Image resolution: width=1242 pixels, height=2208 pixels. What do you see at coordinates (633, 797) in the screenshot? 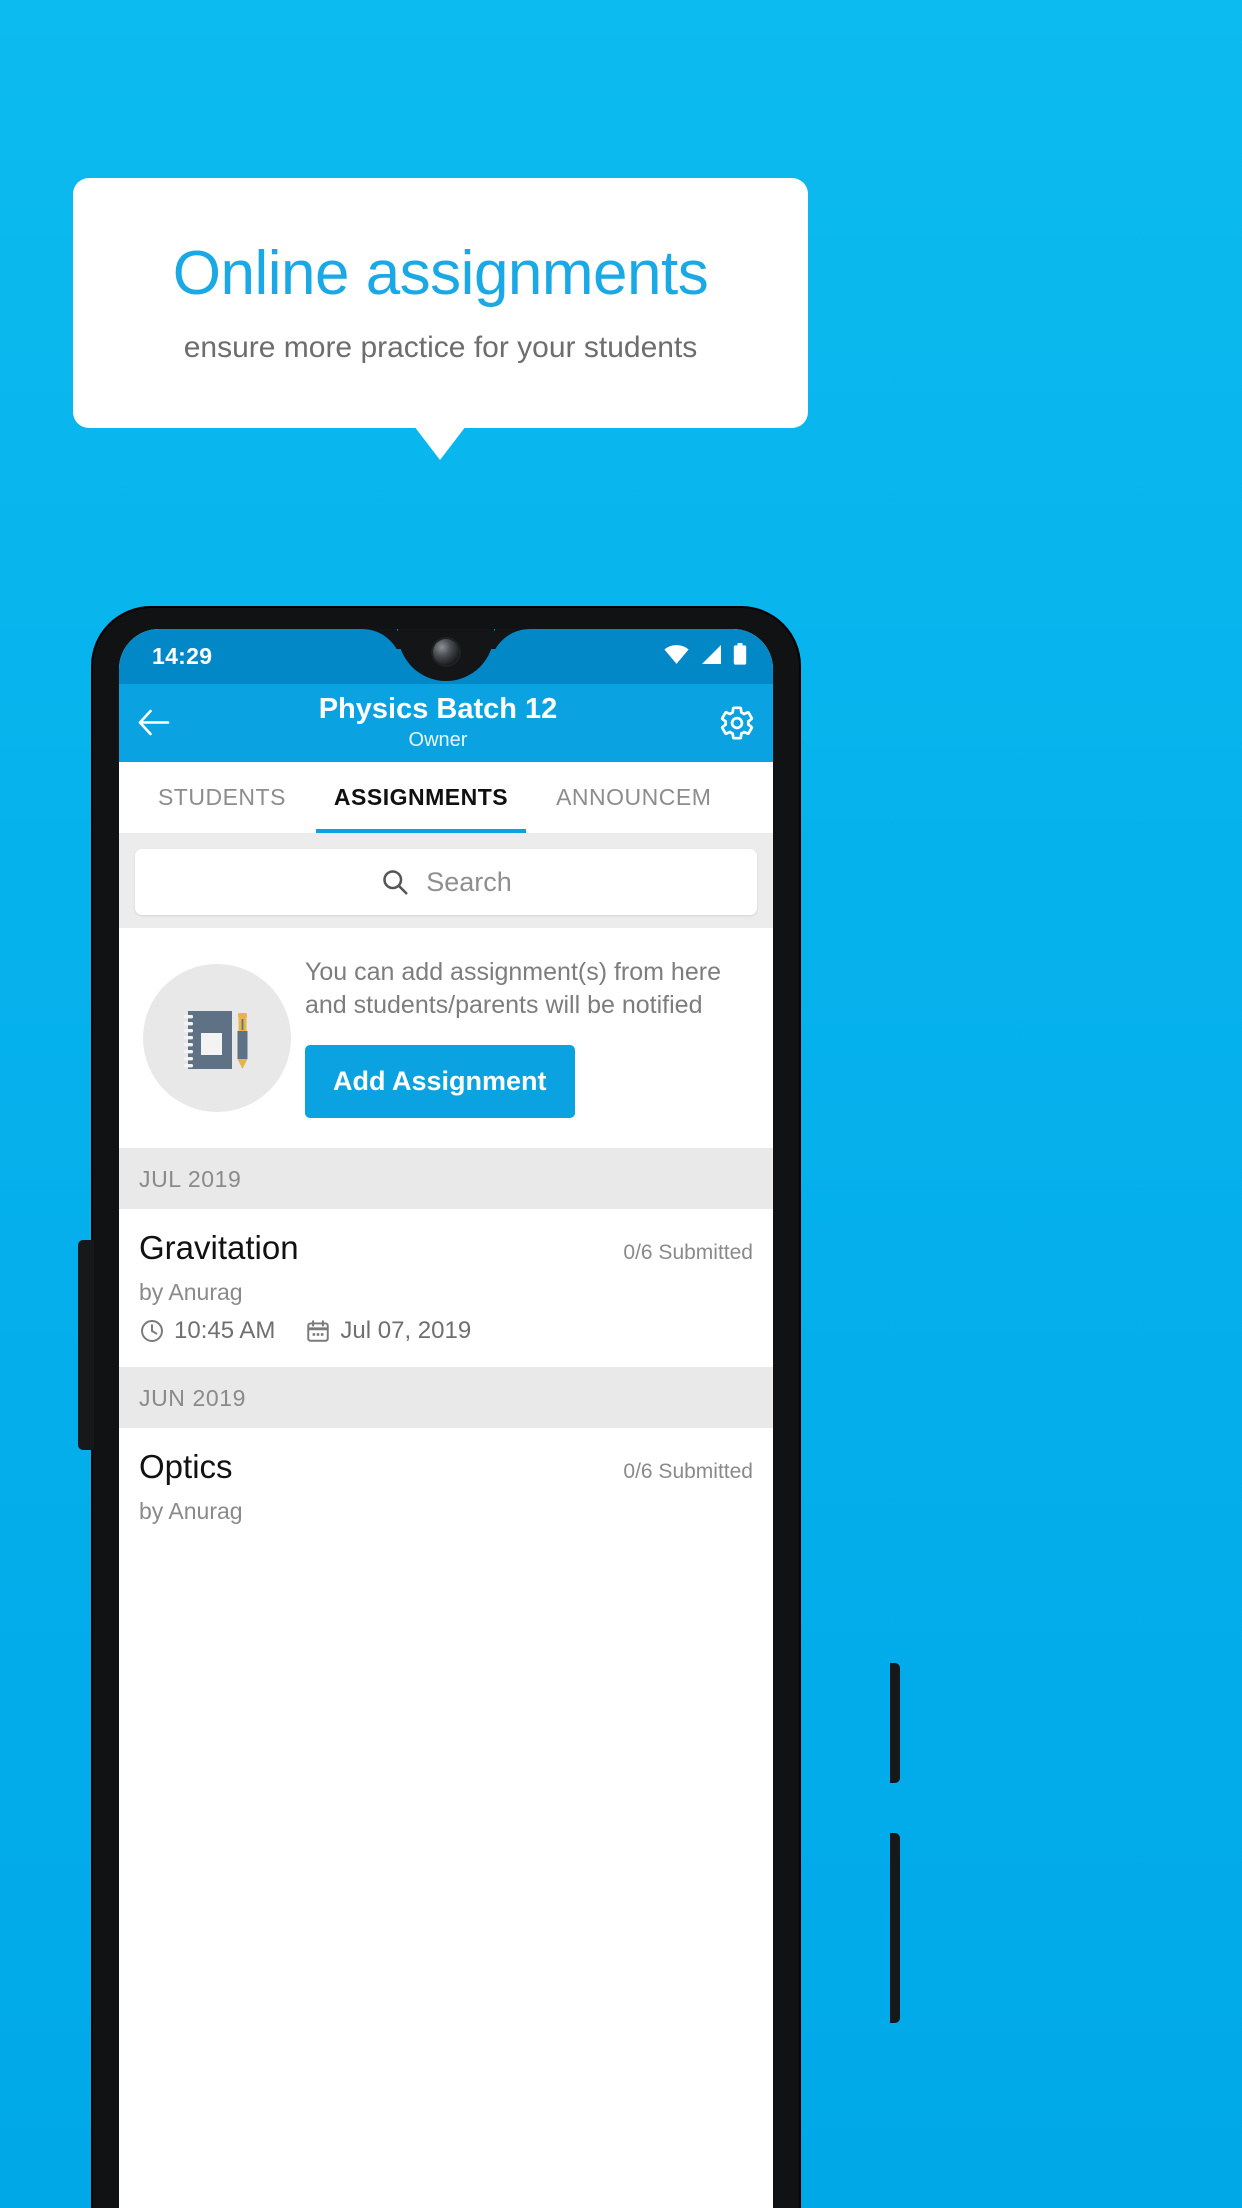
I see `tab-announcements: ANNOUNCEM` at bounding box center [633, 797].